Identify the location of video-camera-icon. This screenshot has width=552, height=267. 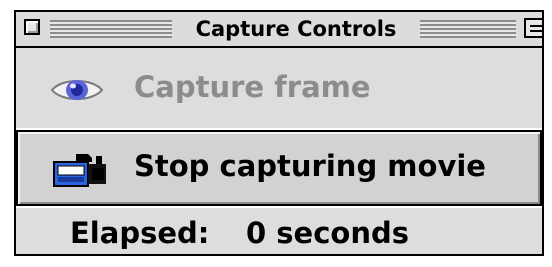
(79, 170).